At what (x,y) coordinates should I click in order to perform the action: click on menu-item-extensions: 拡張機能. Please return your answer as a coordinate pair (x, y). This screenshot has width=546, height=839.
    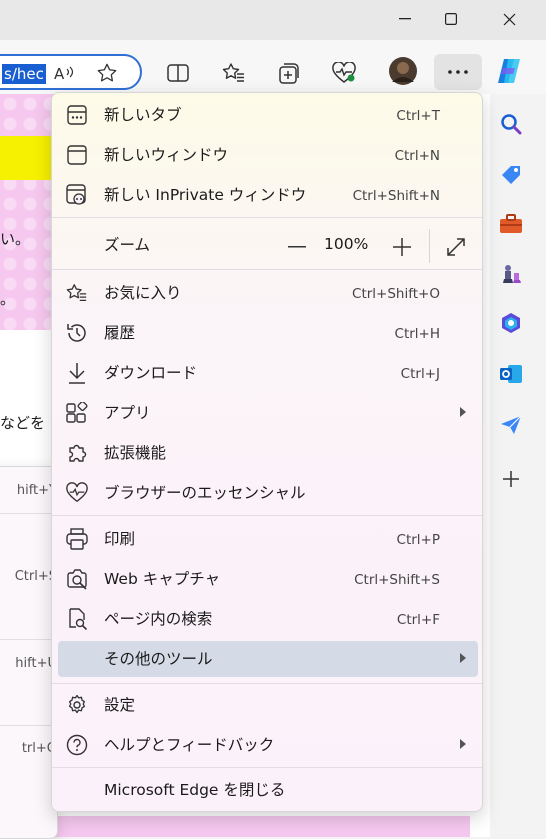
    Looking at the image, I should click on (268, 453).